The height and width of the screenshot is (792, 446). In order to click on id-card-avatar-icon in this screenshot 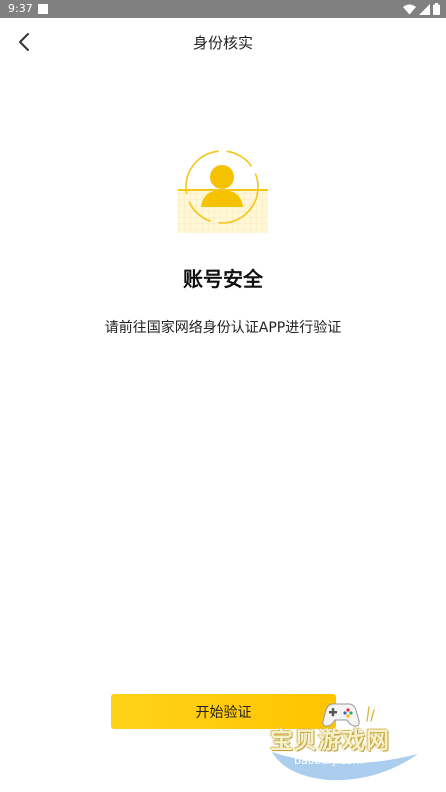, I will do `click(223, 191)`.